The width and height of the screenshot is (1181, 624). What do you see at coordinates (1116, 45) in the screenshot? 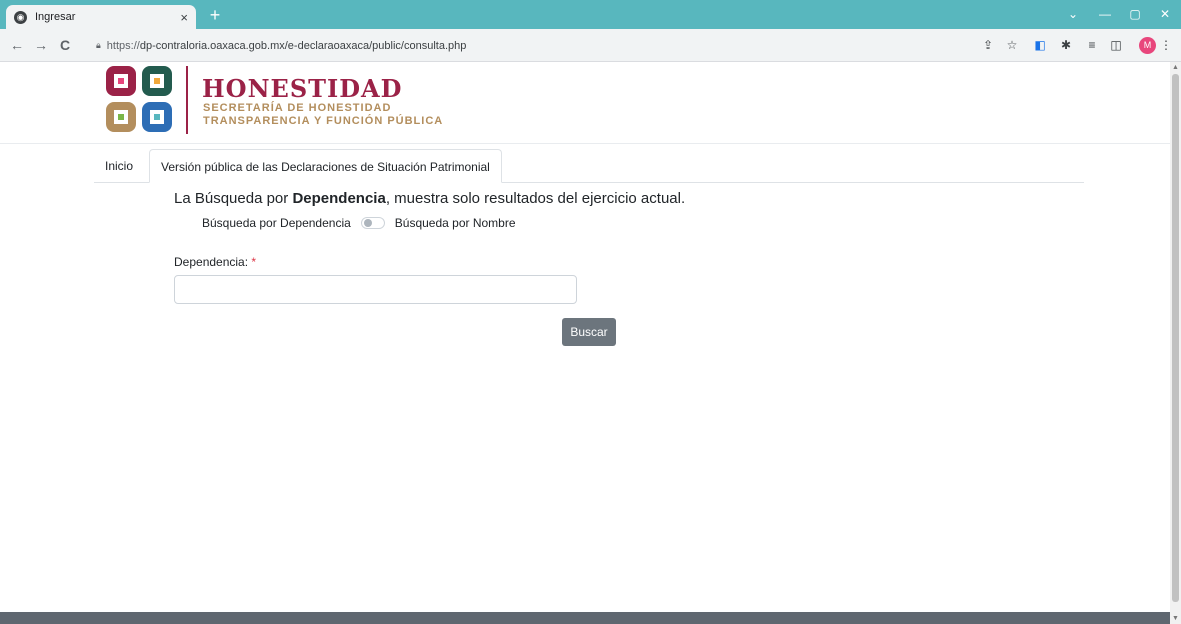
I see `side-panel-icon: ◫` at bounding box center [1116, 45].